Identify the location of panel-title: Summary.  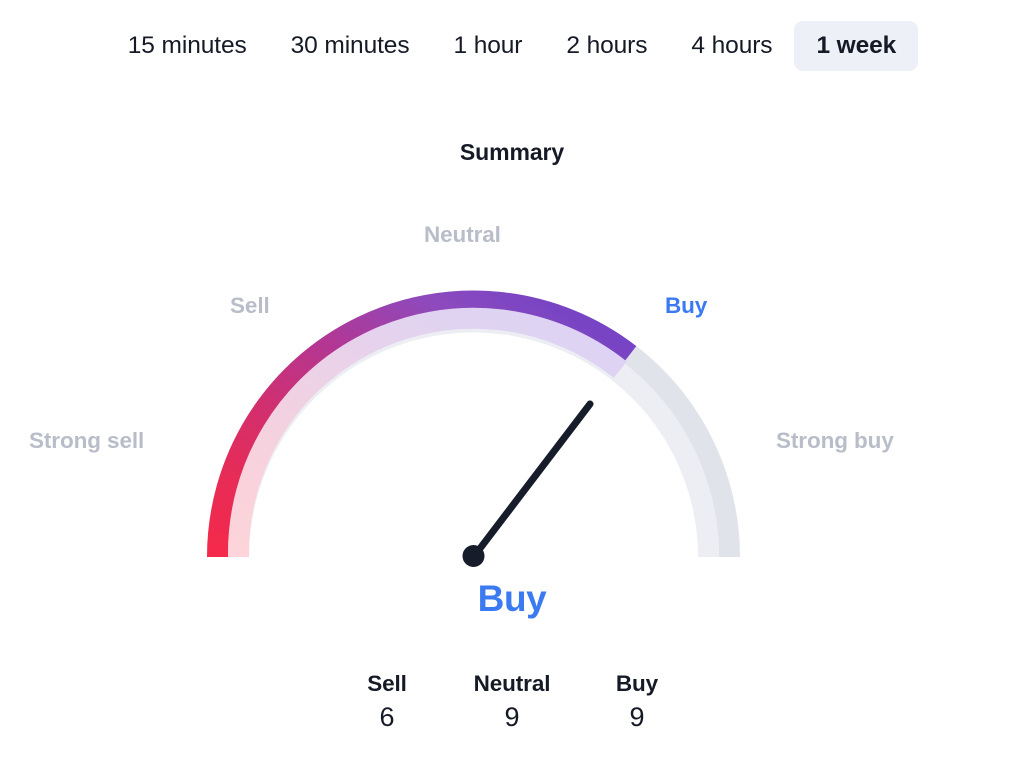
(512, 152).